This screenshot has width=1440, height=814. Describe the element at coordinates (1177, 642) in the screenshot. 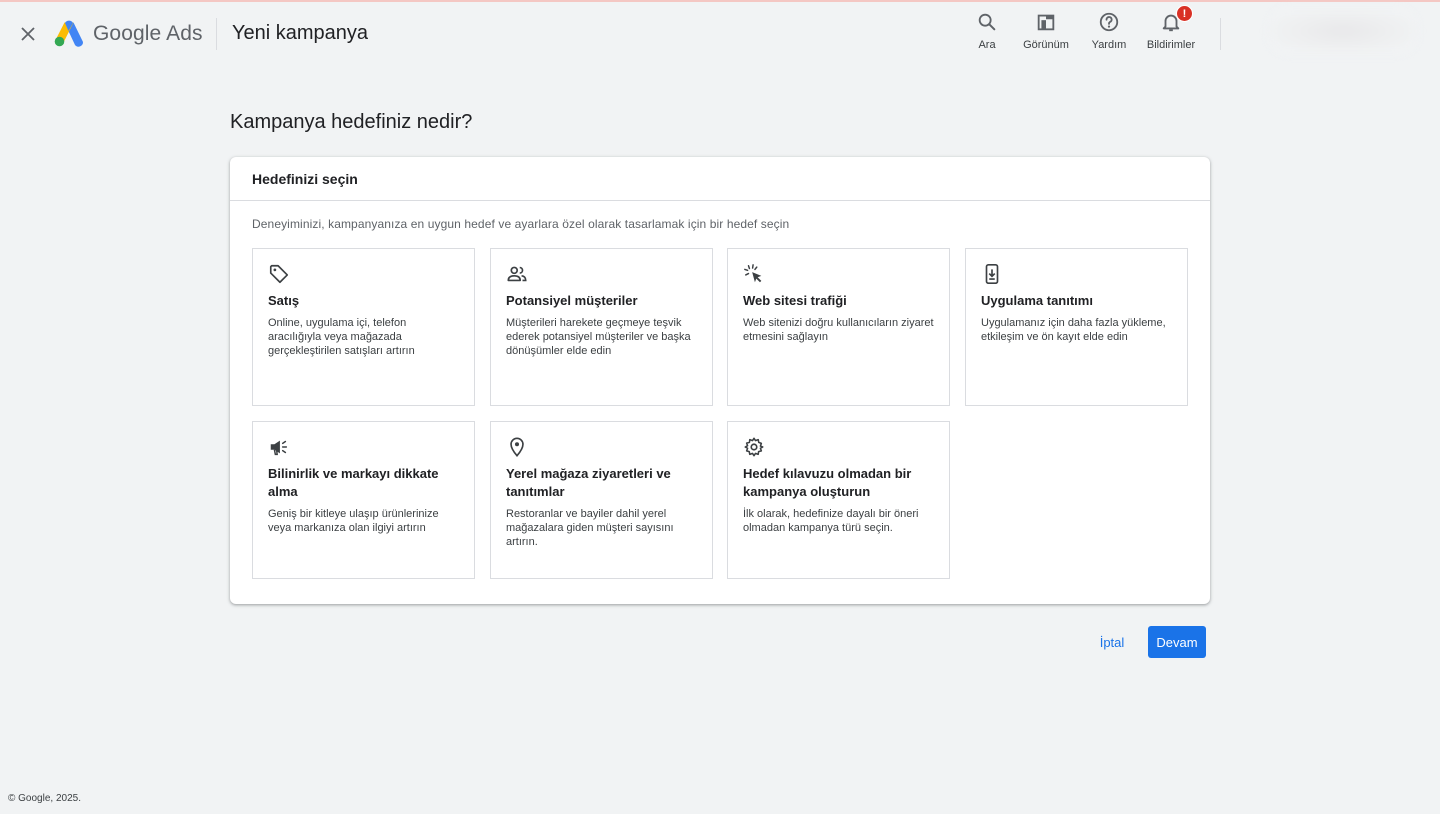

I see `continue-button: Devam` at that location.